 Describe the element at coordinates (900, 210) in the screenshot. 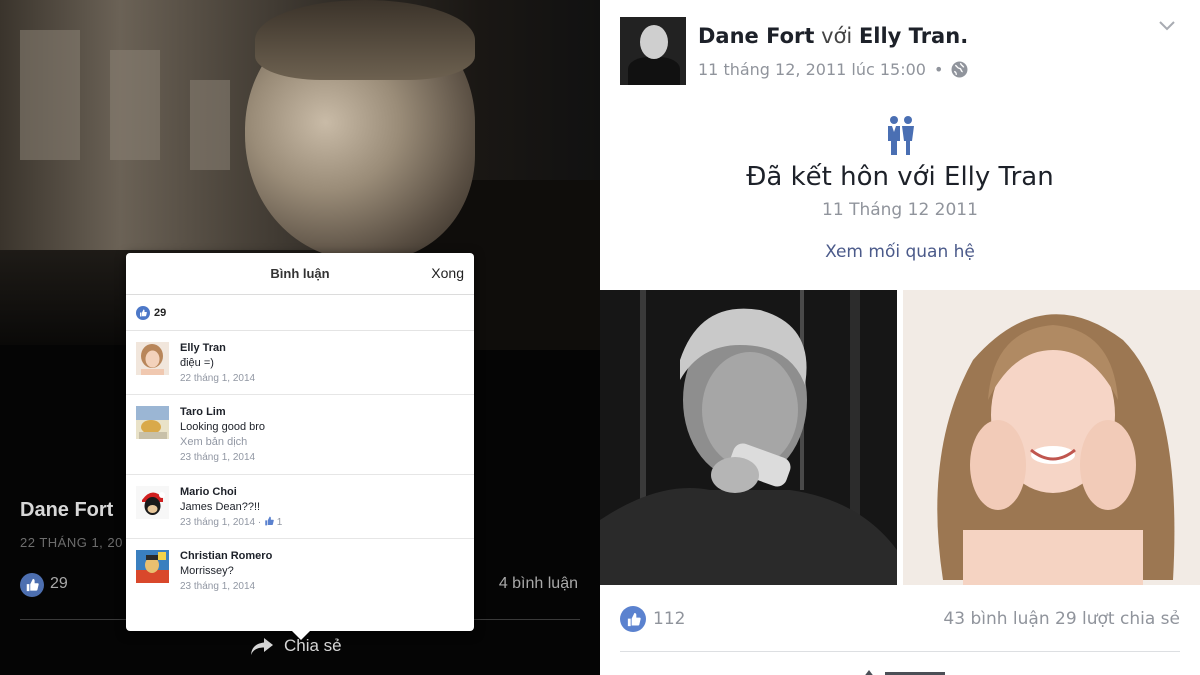

I see `life-event-date: 11 Tháng 12 2011` at that location.